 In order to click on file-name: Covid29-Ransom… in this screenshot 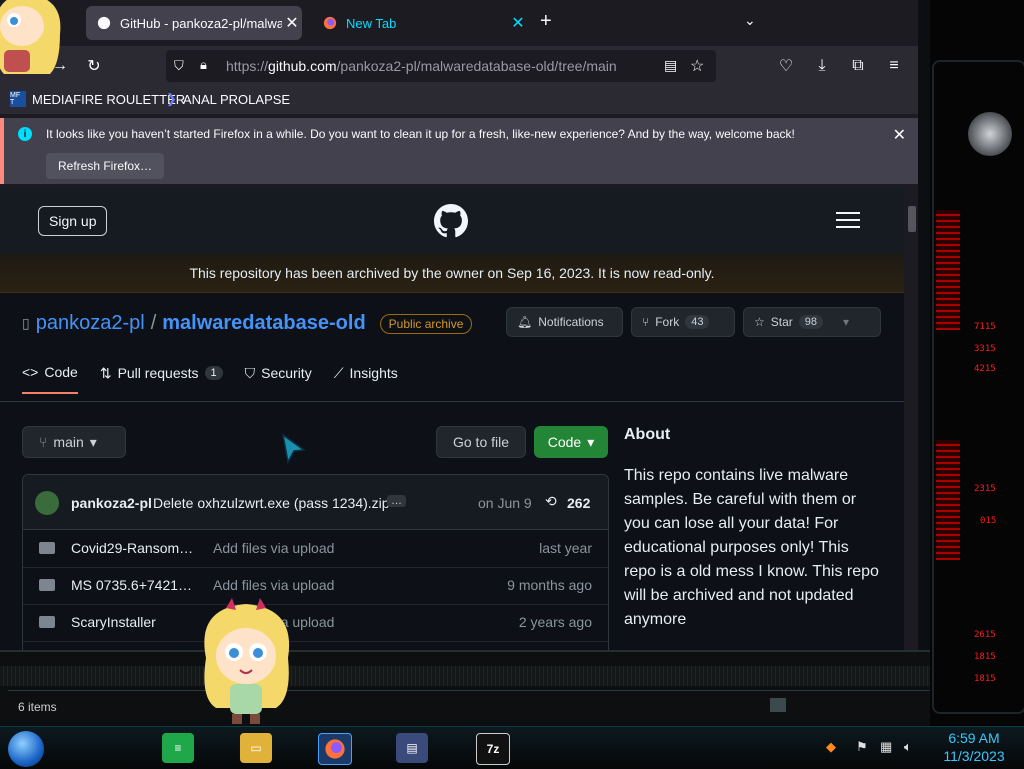, I will do `click(133, 548)`.